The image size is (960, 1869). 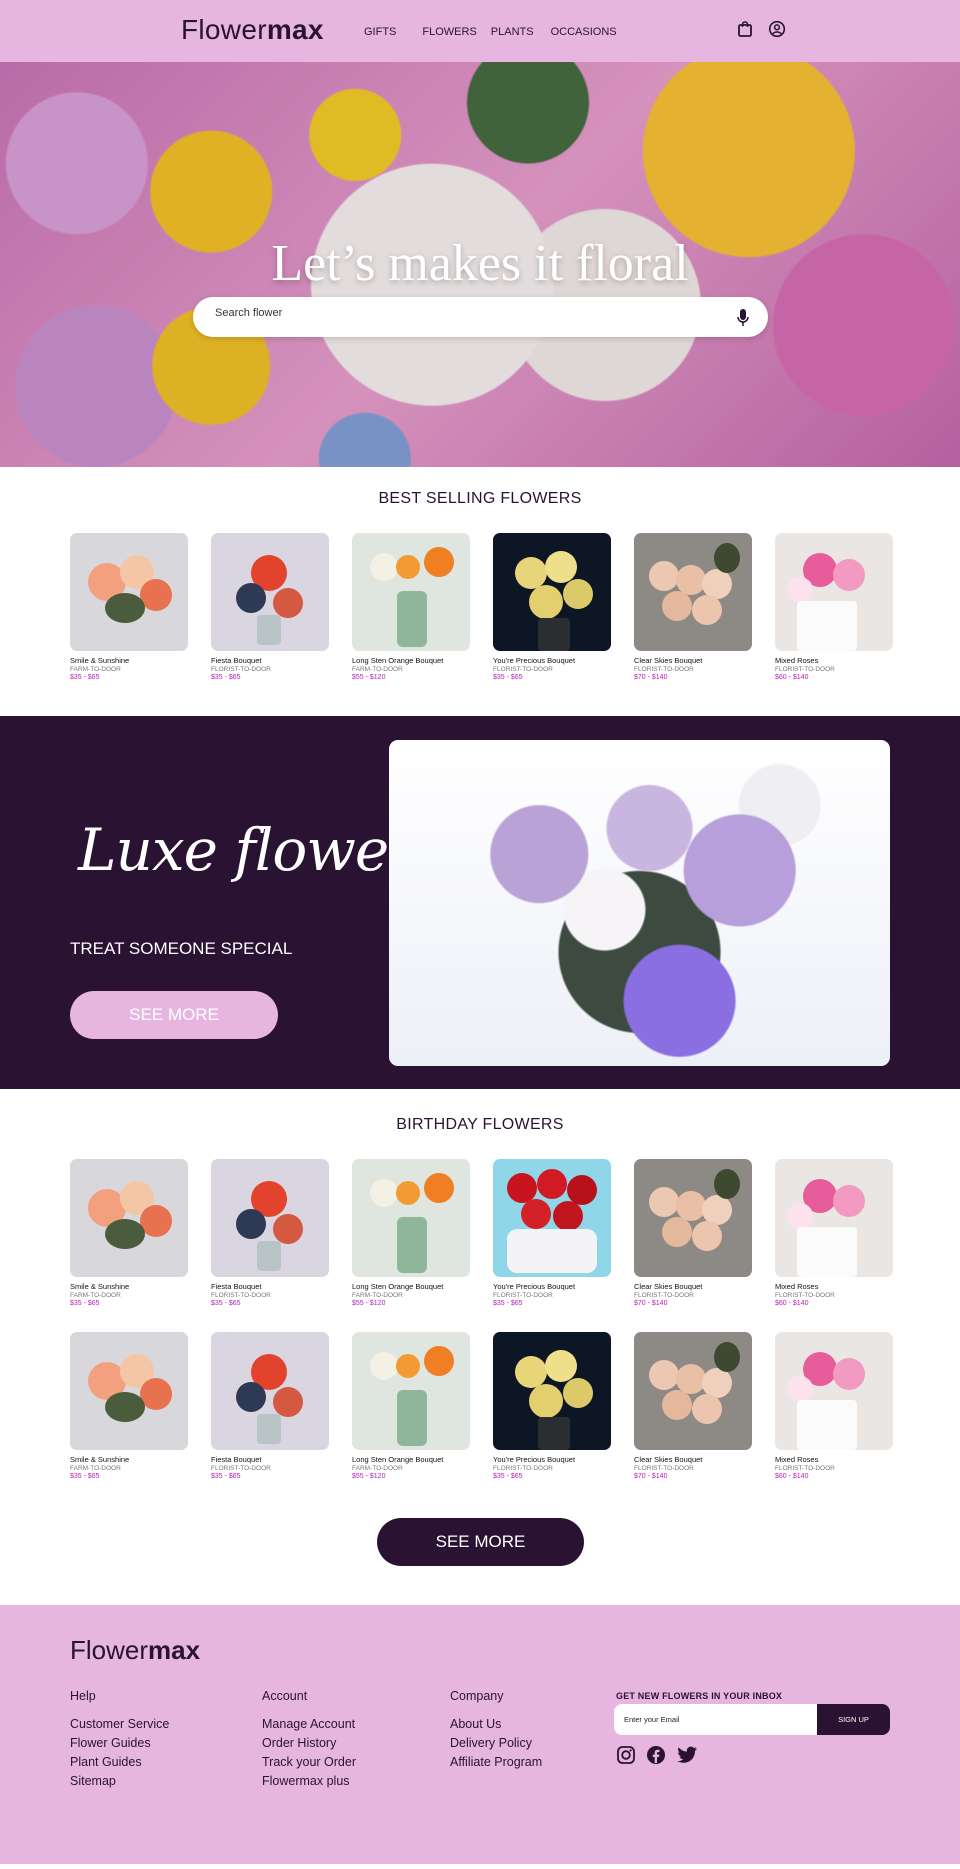 I want to click on nav-link-gifts: GIFTS, so click(x=380, y=32).